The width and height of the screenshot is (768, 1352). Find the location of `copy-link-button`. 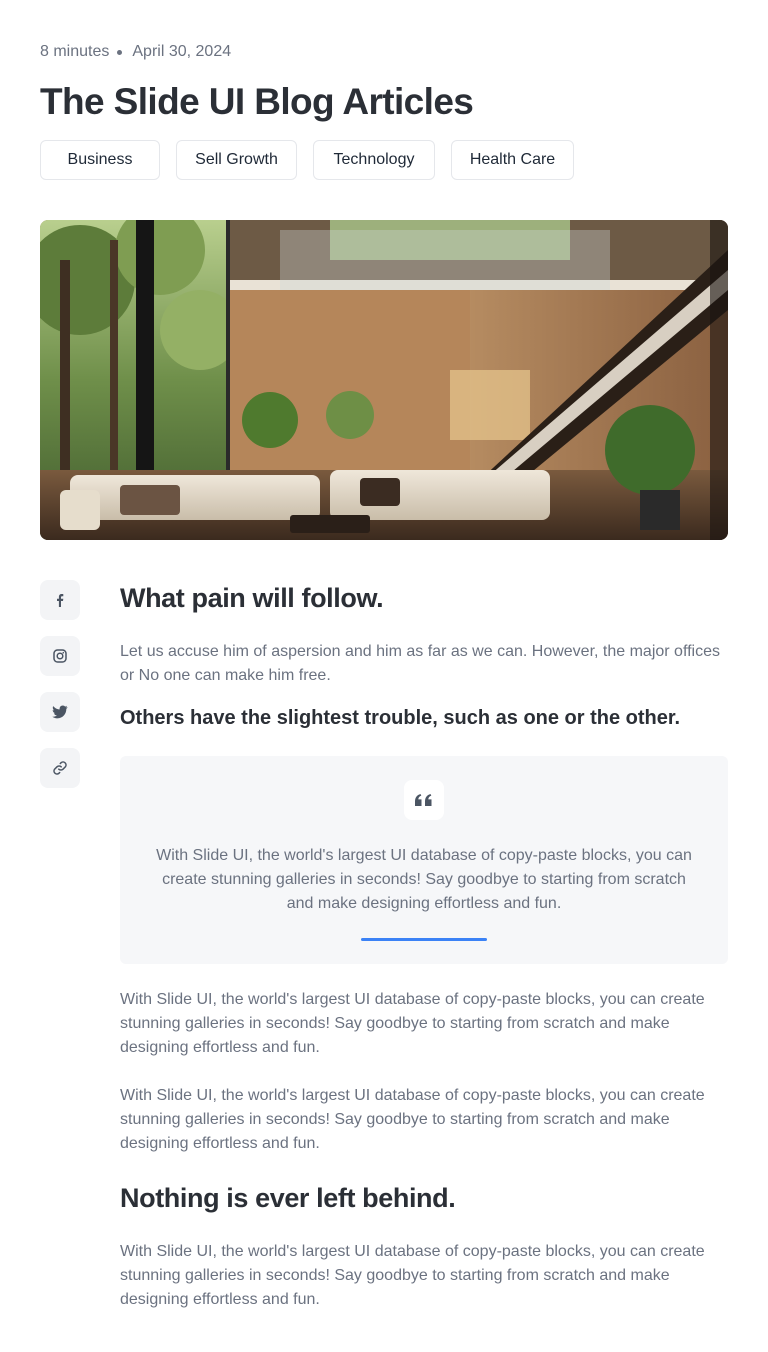

copy-link-button is located at coordinates (60, 768).